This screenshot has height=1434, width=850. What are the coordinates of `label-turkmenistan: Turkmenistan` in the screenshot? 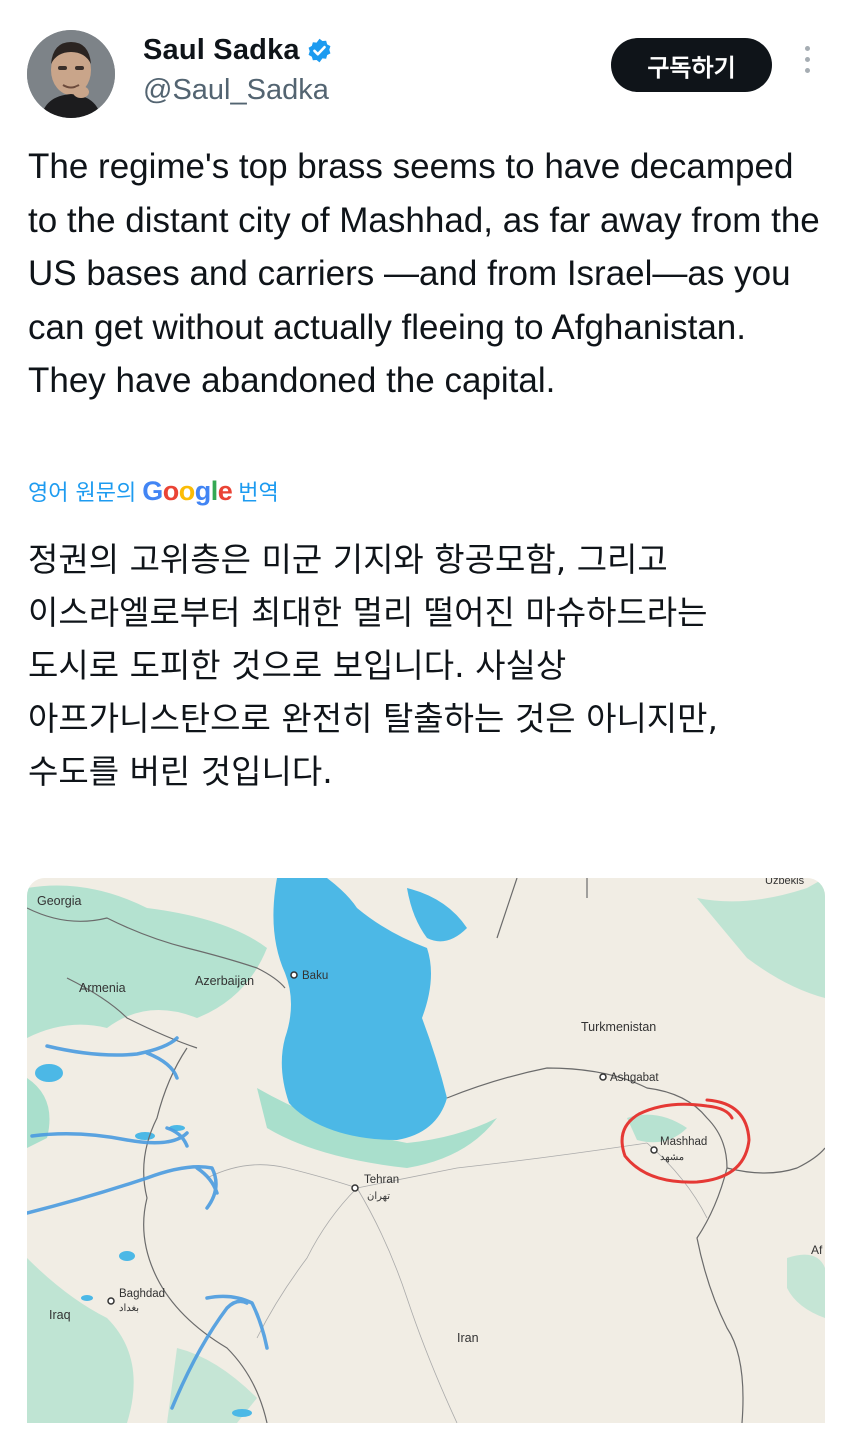 It's located at (618, 1027).